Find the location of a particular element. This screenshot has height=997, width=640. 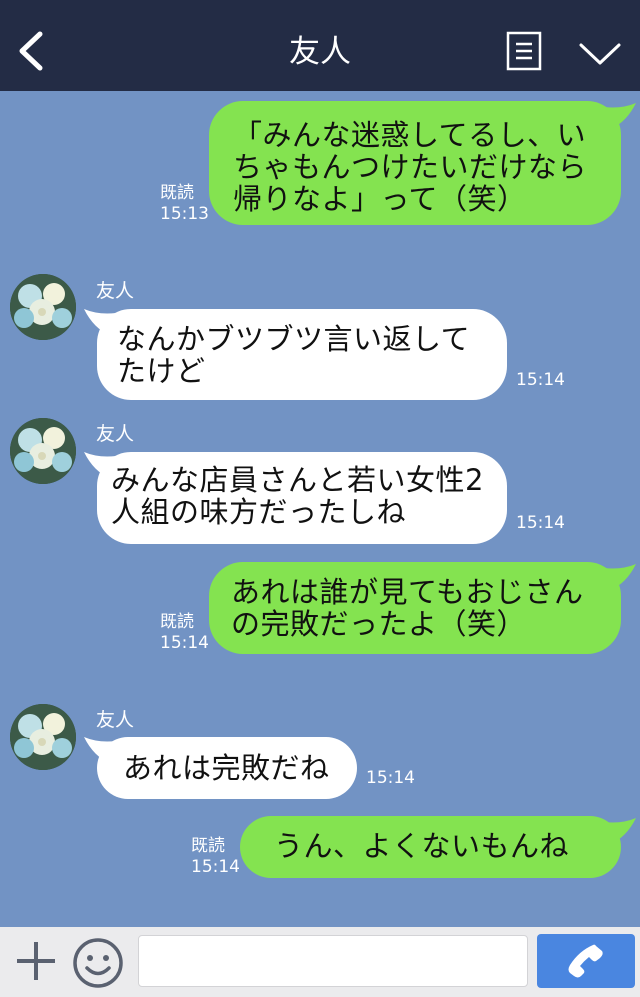

plus-icon is located at coordinates (36, 961).